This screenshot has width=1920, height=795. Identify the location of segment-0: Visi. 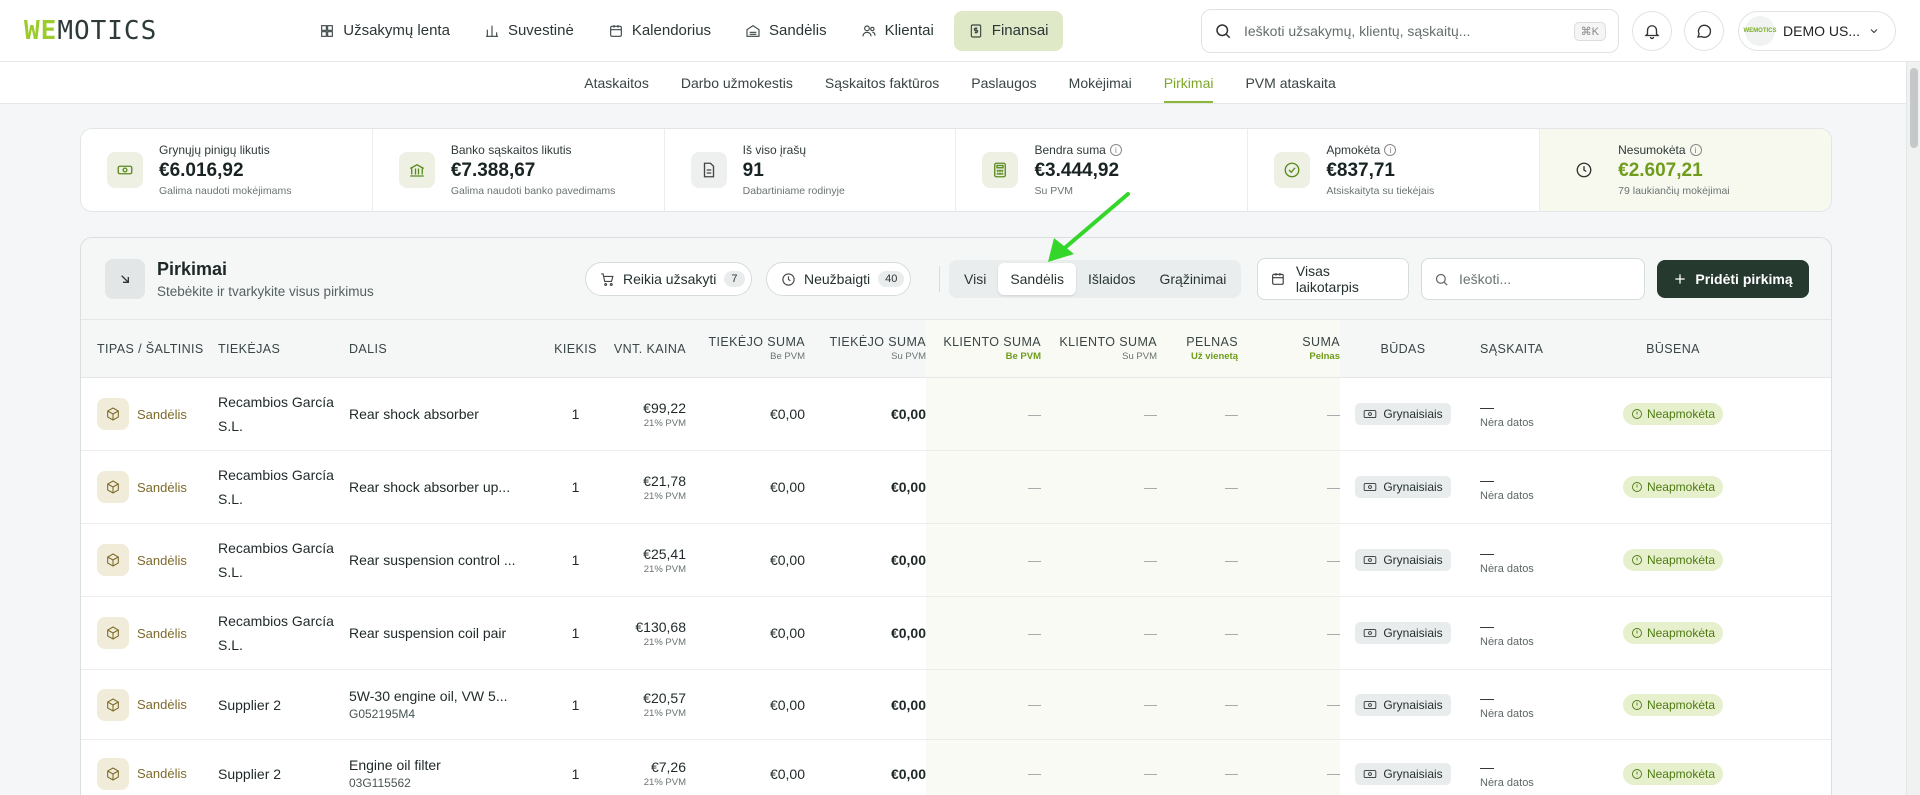
(975, 279).